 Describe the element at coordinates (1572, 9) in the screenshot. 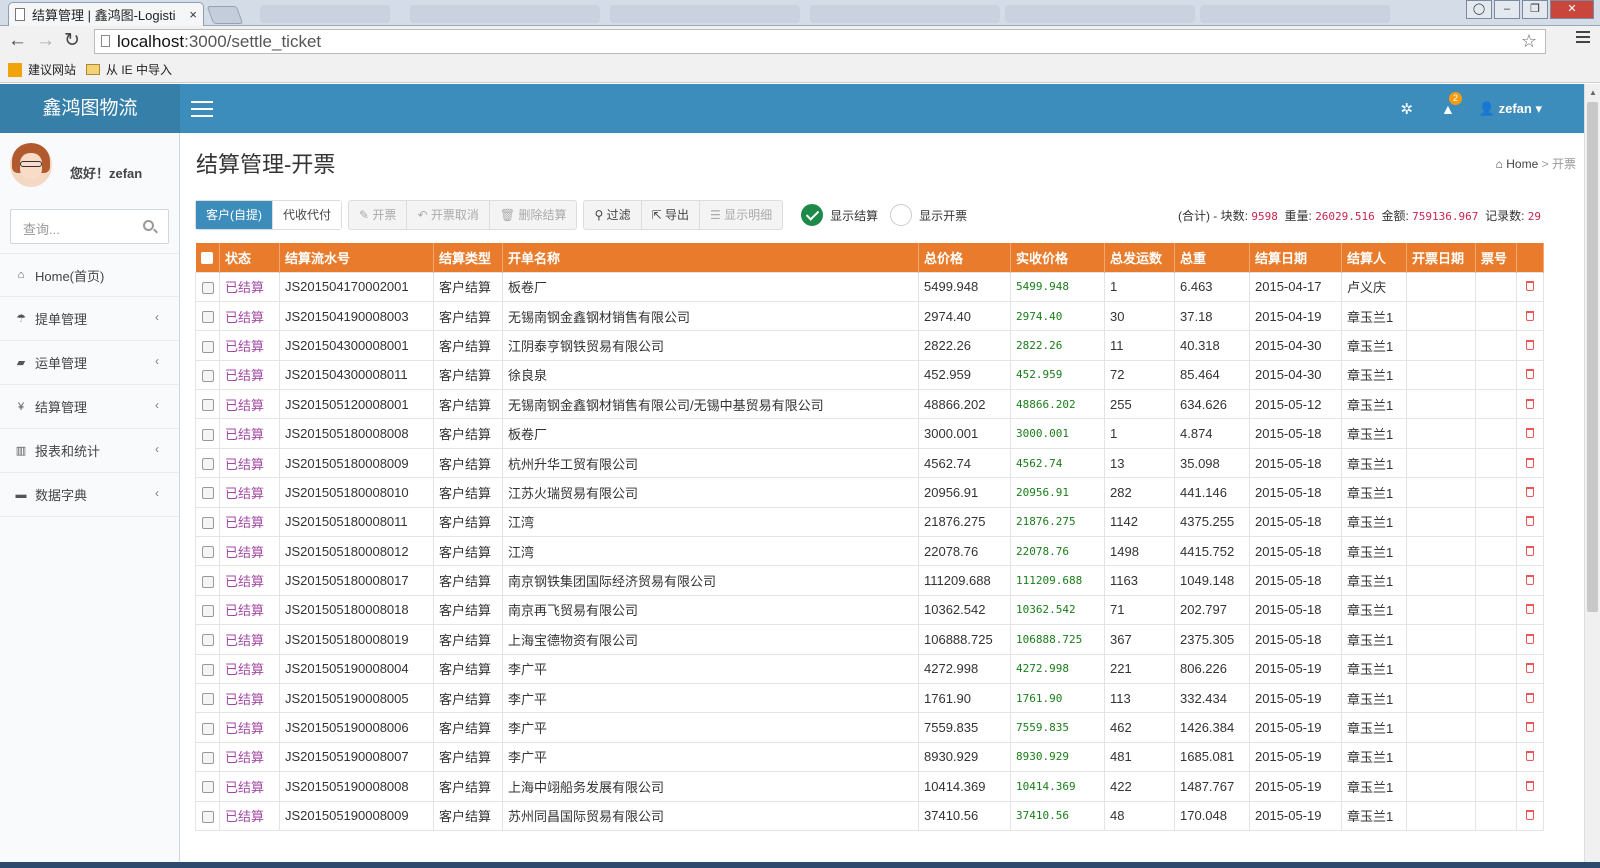

I see `close-window-button: ✕` at that location.